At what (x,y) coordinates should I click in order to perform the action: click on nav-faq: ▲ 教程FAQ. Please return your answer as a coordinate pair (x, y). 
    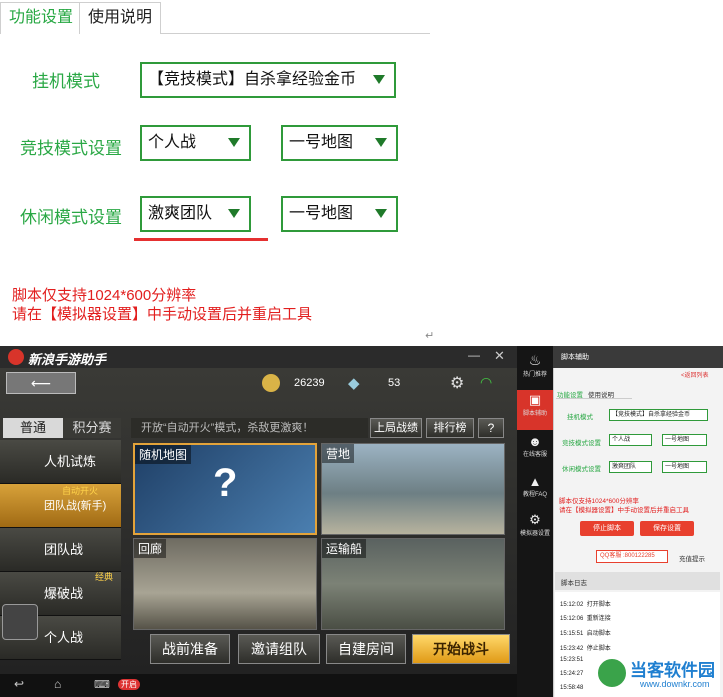
    Looking at the image, I should click on (535, 486).